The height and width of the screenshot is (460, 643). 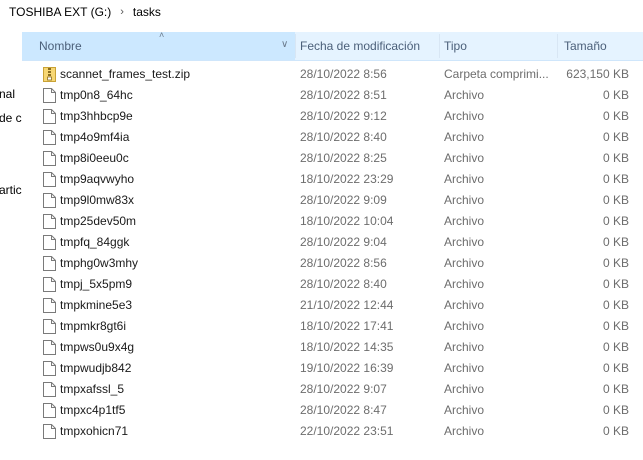 I want to click on file-row: tmpws0u9x4g 18/10/2022 14:35 Archivo 0 KB, so click(x=332, y=347).